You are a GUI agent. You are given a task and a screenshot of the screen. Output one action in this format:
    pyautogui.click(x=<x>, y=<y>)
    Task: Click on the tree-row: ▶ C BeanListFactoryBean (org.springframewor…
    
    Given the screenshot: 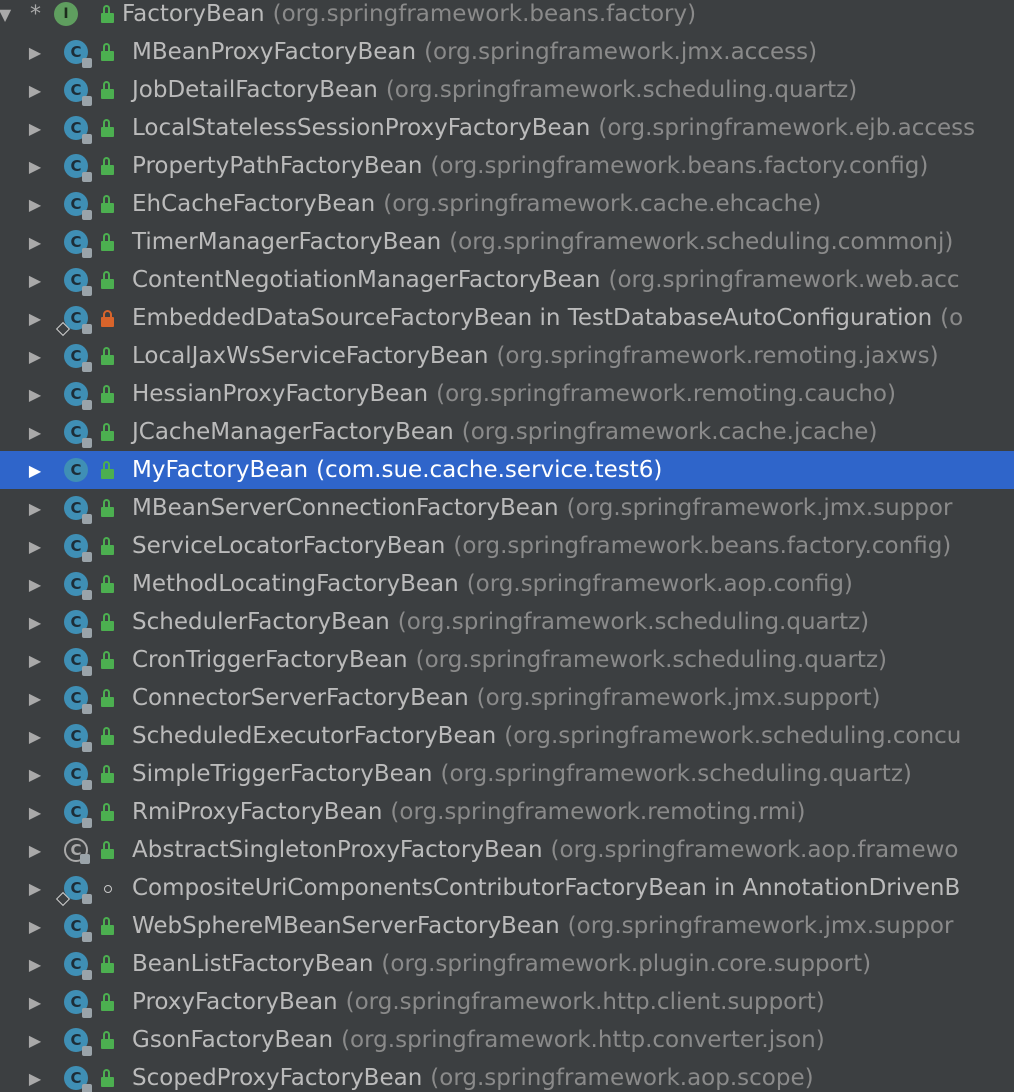 What is the action you would take?
    pyautogui.click(x=507, y=964)
    